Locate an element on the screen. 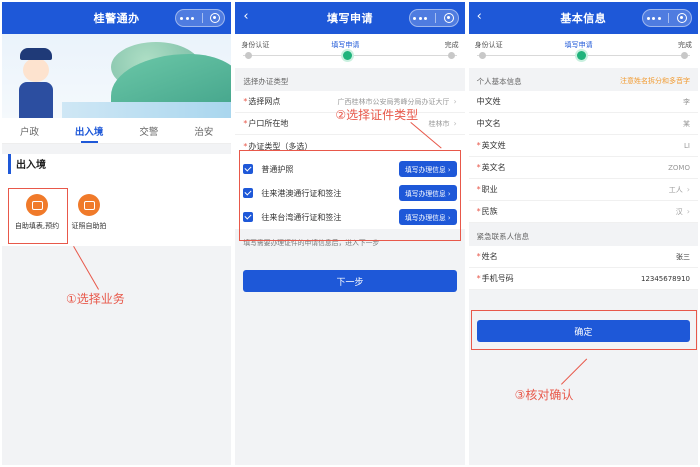 Image resolution: width=700 pixels, height=467 pixels. page-title: 基本信息 is located at coordinates (583, 18).